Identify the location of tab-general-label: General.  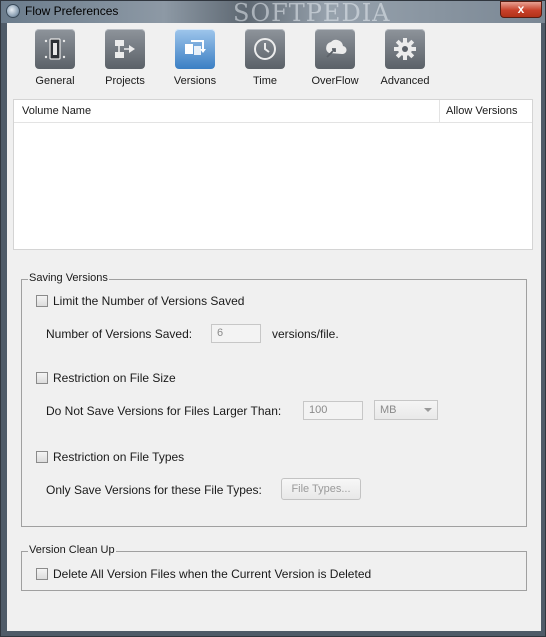
(55, 81).